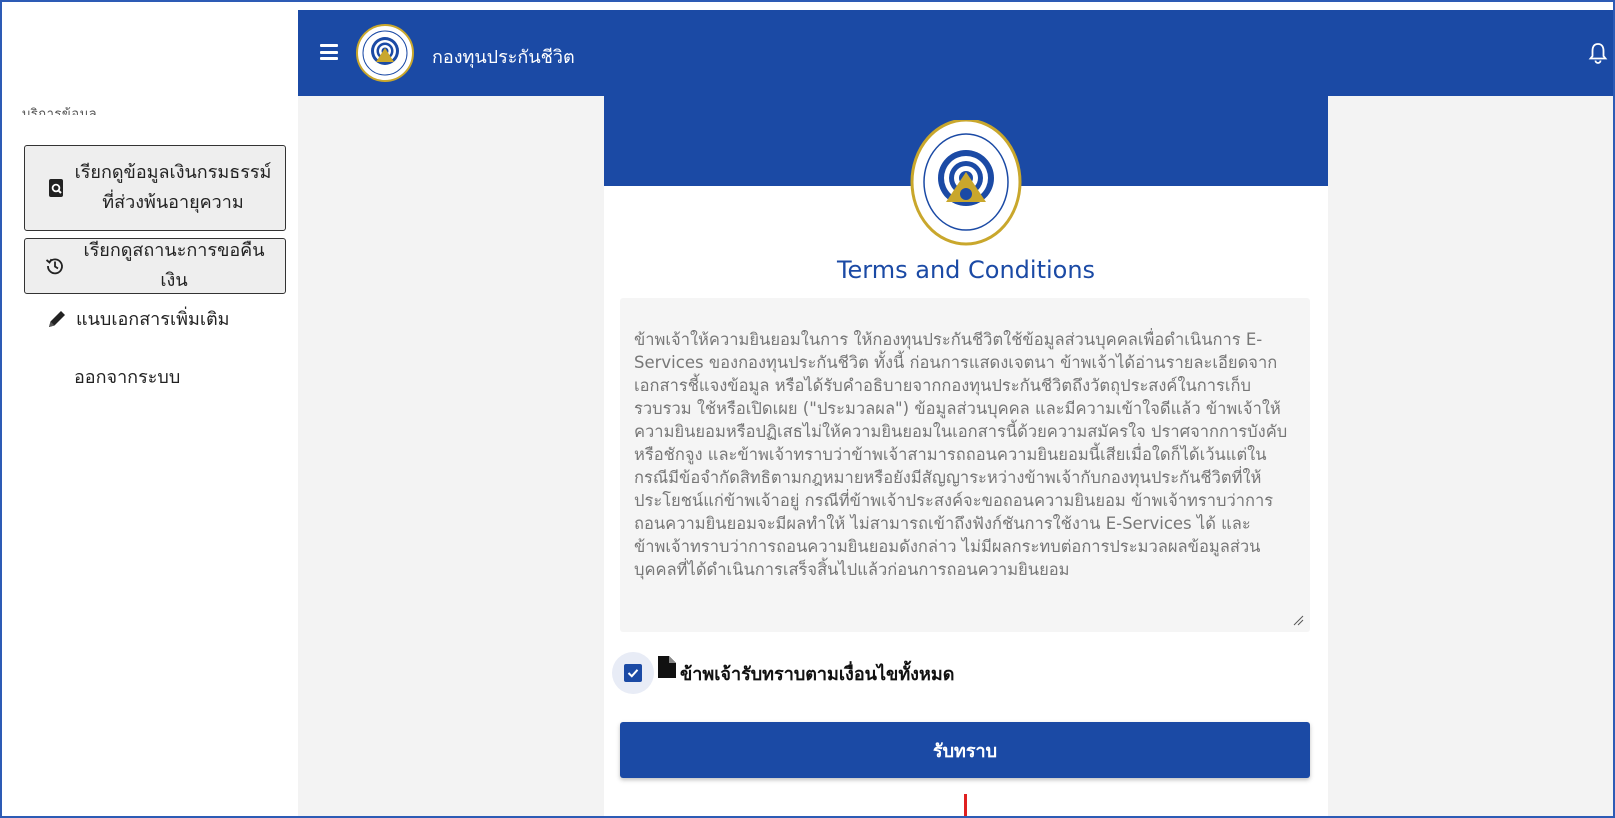 This screenshot has width=1615, height=818. Describe the element at coordinates (54, 266) in the screenshot. I see `history-icon` at that location.